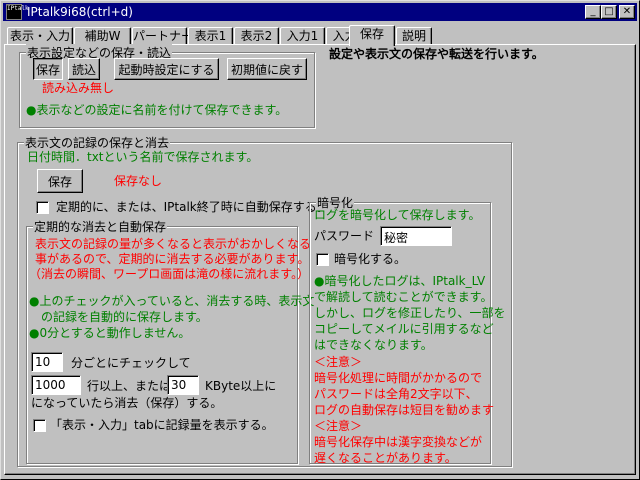  I want to click on window-title: IPtalk9i68(ctrl+d), so click(80, 12).